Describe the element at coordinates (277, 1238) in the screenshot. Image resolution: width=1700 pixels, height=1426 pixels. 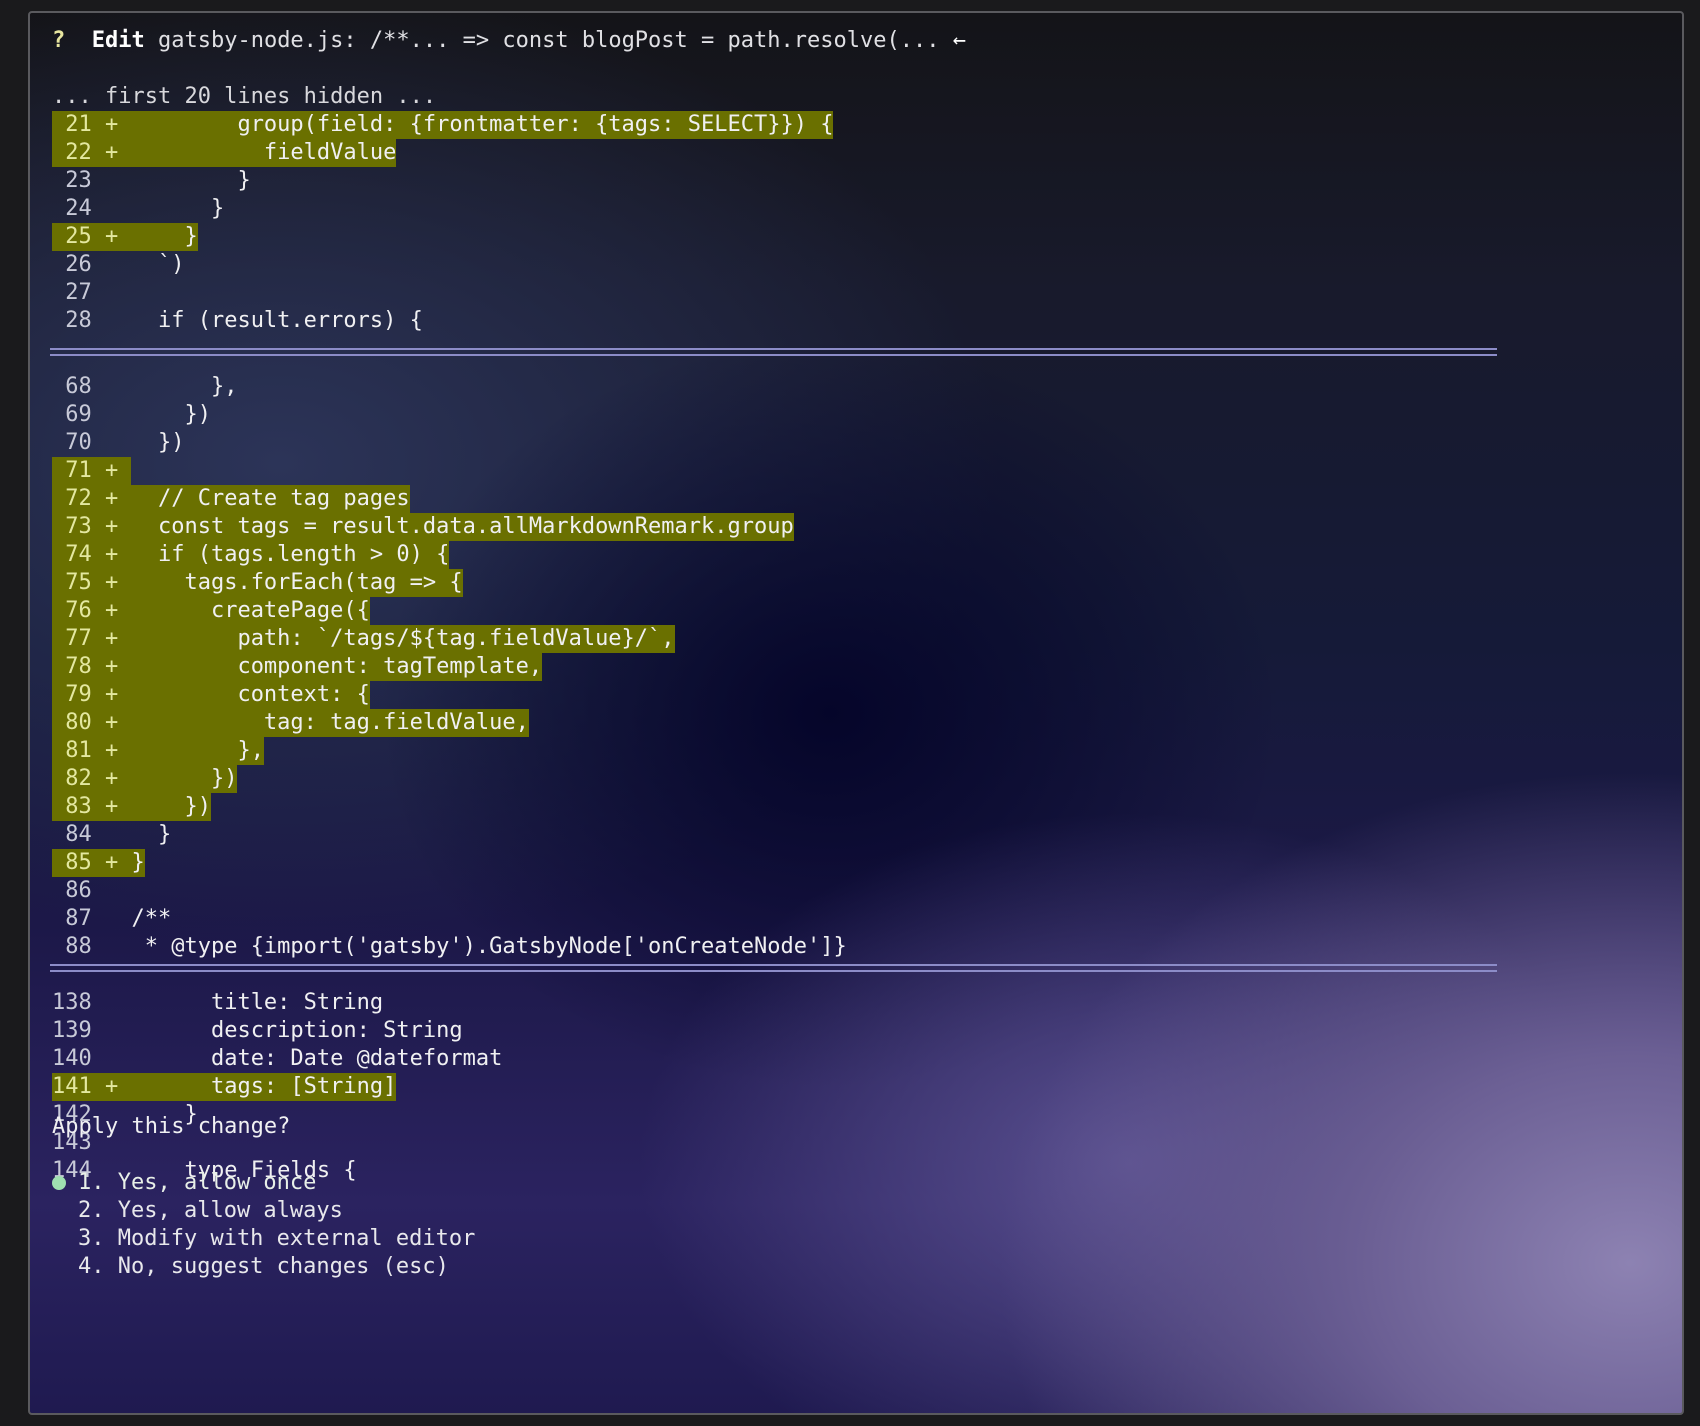
I see `option-label: 3. Modify with external editor` at that location.